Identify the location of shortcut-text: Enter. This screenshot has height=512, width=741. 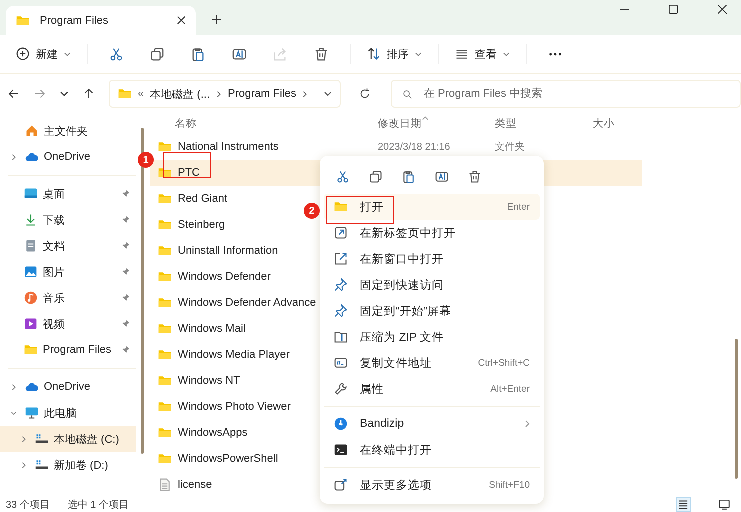
(518, 207).